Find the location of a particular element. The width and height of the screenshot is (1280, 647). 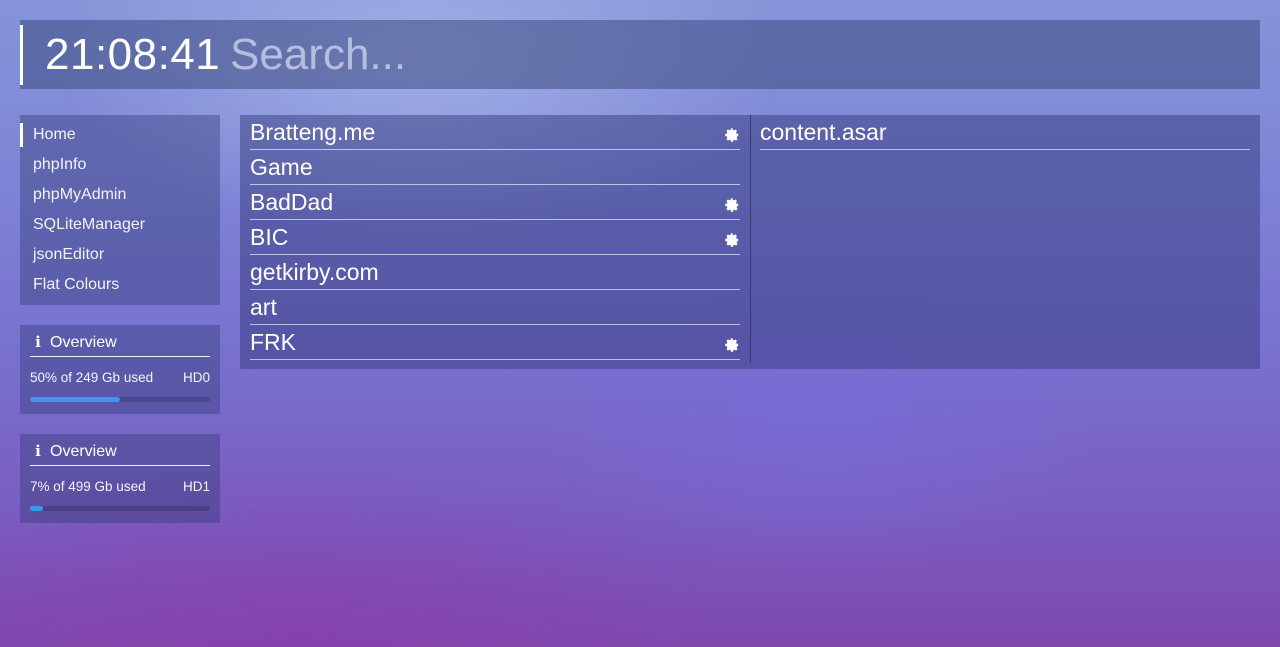

column-divider is located at coordinates (750, 239).